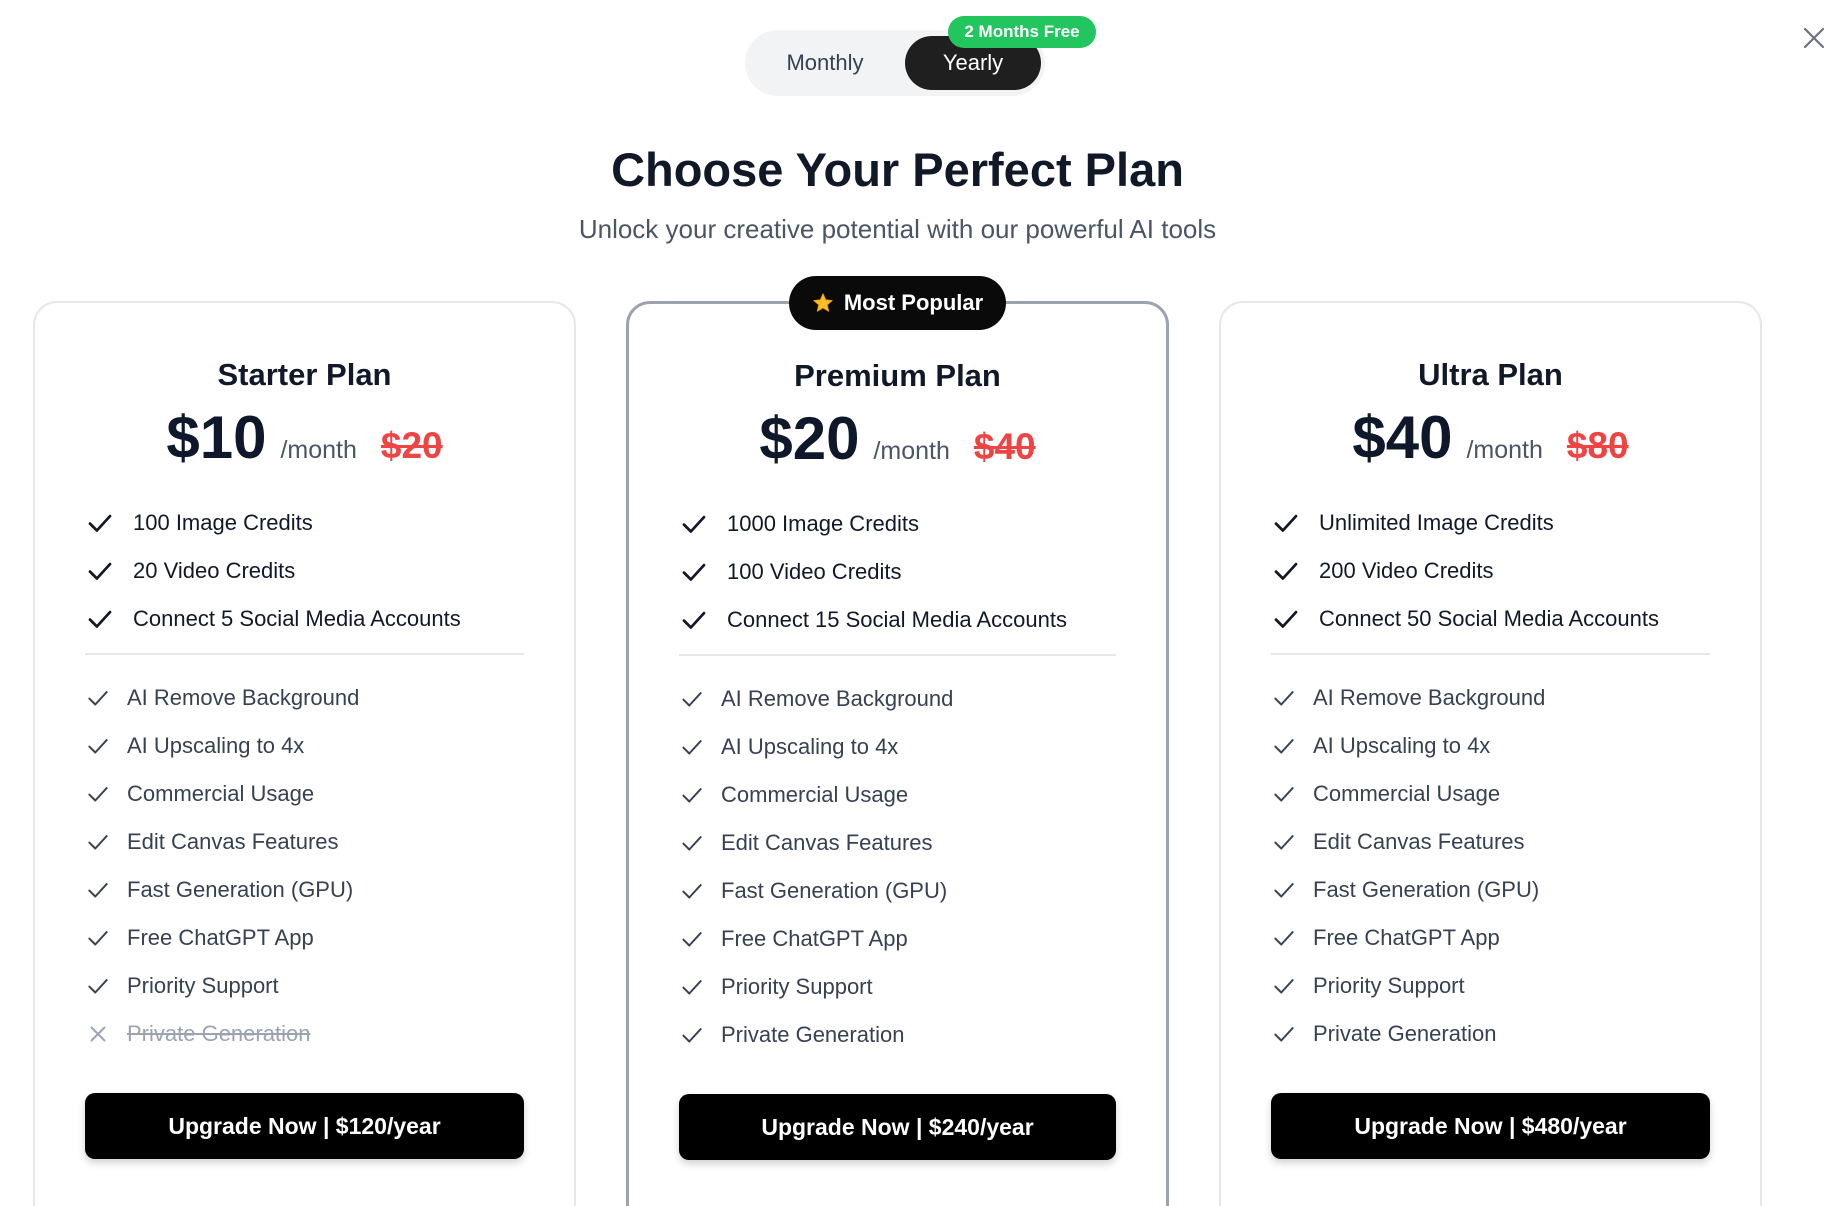  Describe the element at coordinates (304, 374) in the screenshot. I see `plan-name: Starter Plan` at that location.